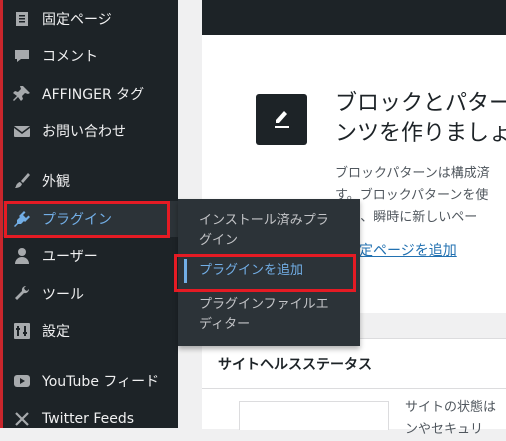 The image size is (506, 441). Describe the element at coordinates (84, 132) in the screenshot. I see `sidebar-item-label: お問い合わせ` at that location.